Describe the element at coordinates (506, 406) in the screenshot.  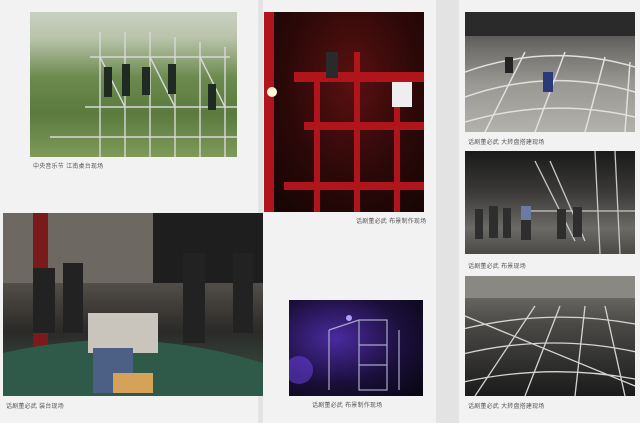
I see `caption-7: 话剧董必武 大转盘搭建现场` at that location.